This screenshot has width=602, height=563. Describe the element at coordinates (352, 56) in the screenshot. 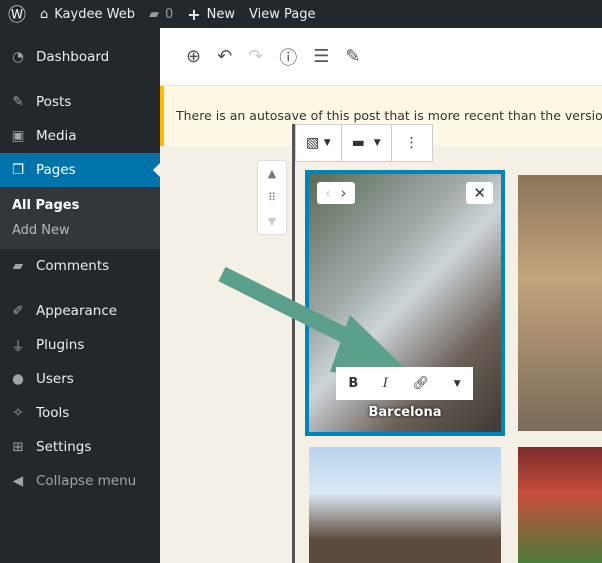

I see `edit-icon: ✎` at that location.